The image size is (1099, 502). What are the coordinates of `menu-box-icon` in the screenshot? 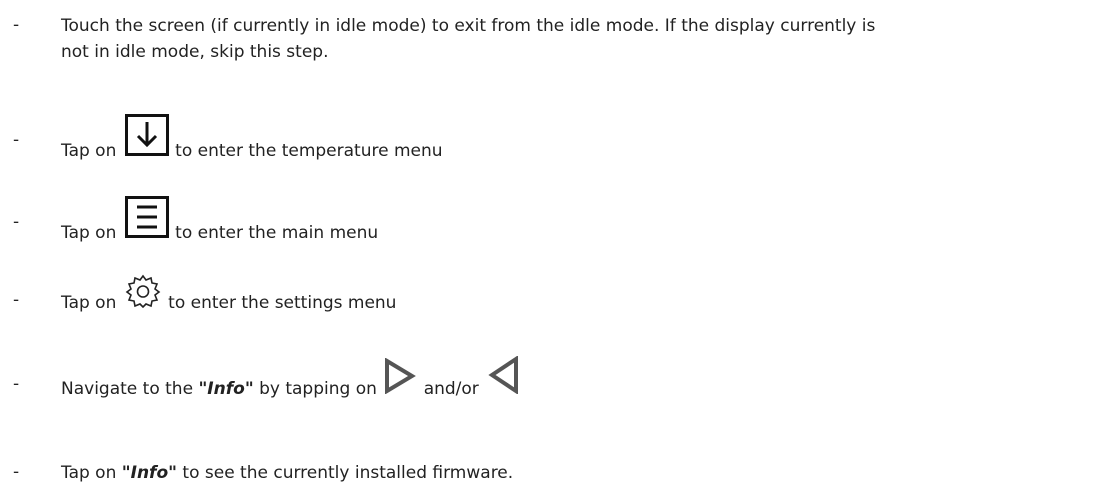 It's located at (146, 221).